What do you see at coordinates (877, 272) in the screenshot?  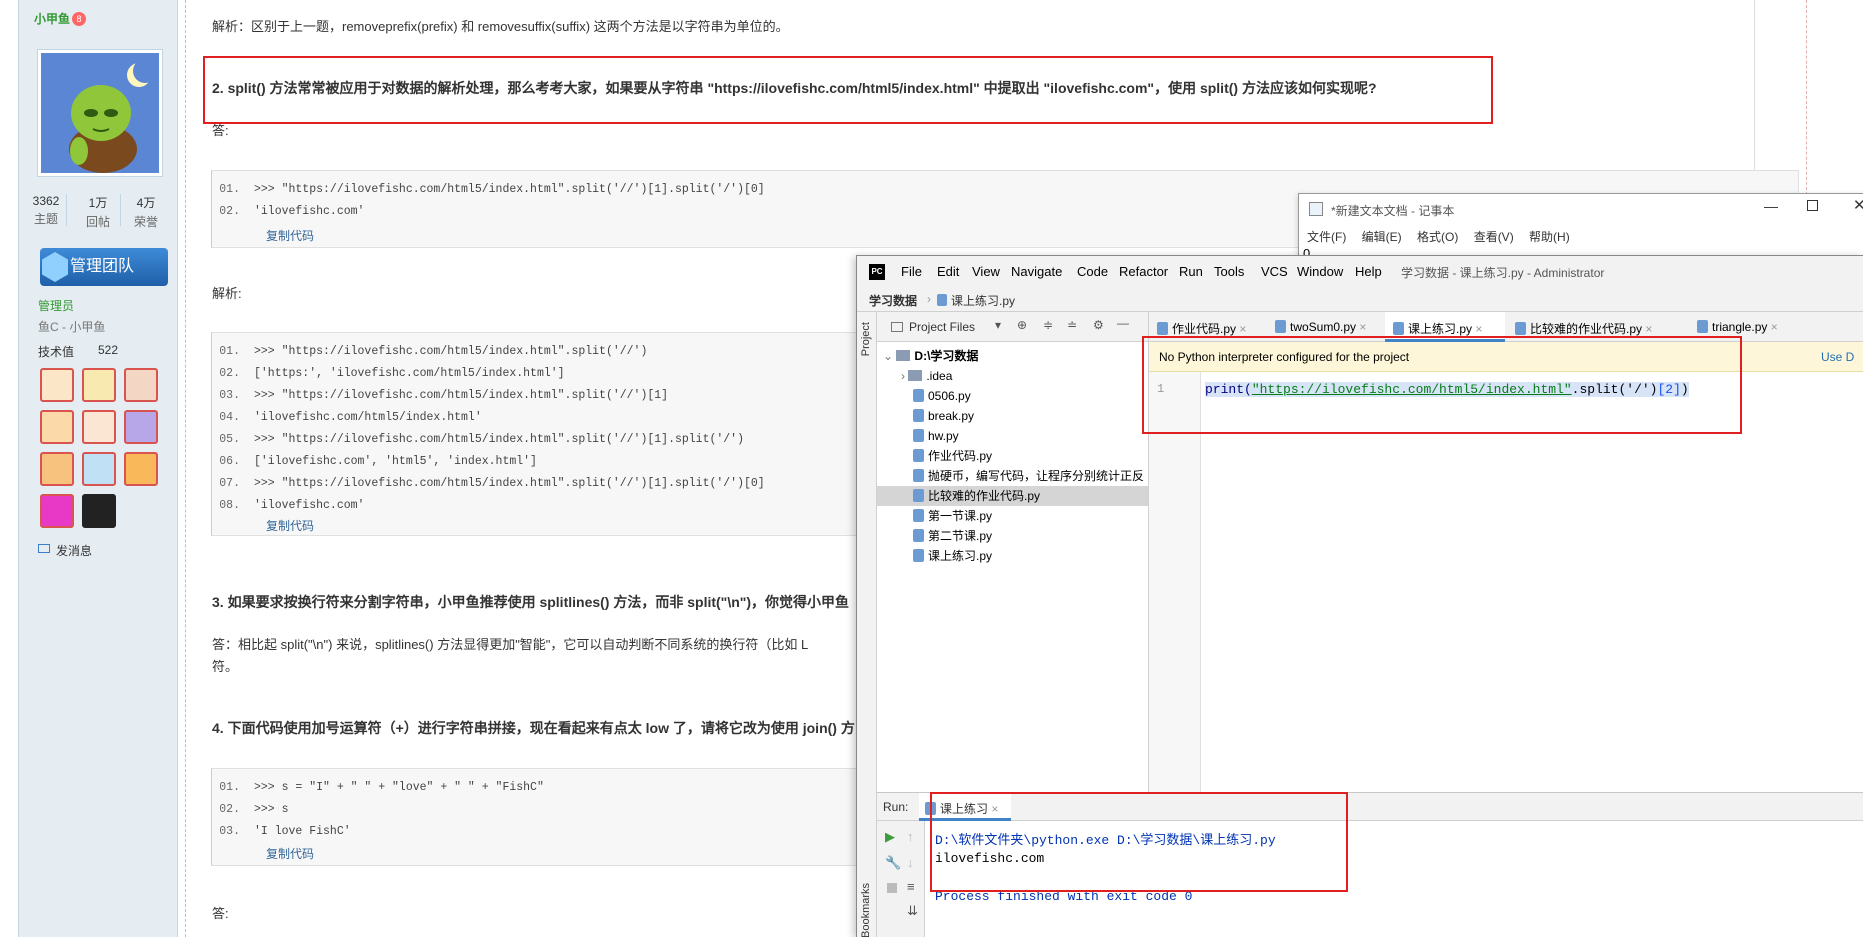 I see `pycharm-logo-icon: PC` at bounding box center [877, 272].